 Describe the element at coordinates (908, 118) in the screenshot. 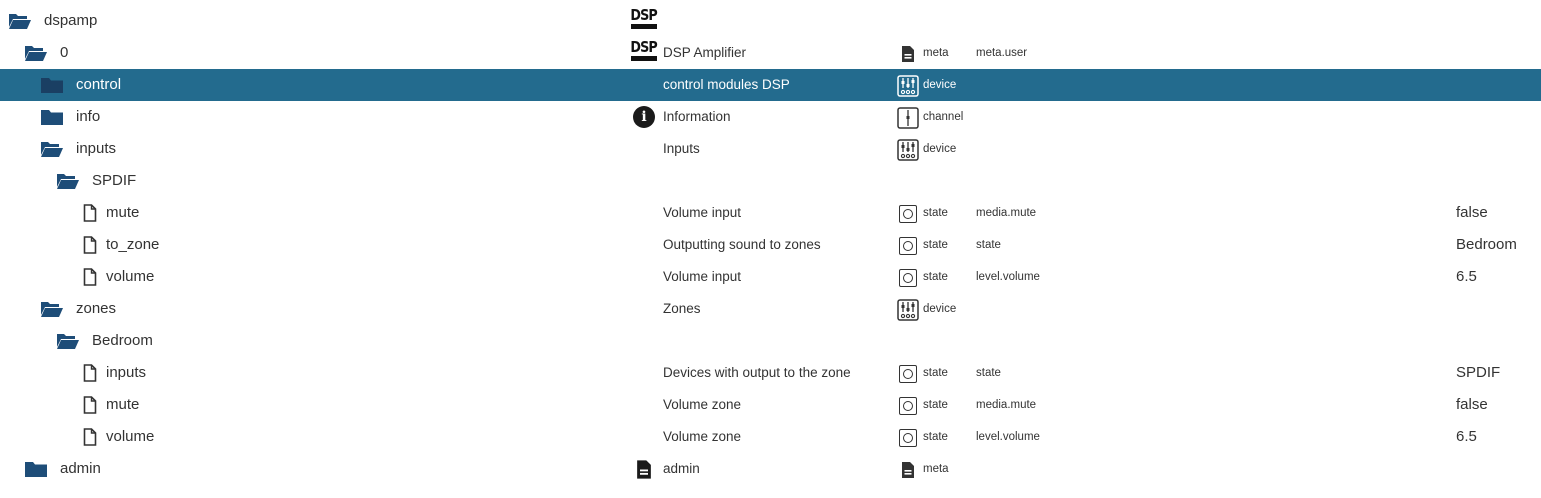

I see `channel-icon` at that location.